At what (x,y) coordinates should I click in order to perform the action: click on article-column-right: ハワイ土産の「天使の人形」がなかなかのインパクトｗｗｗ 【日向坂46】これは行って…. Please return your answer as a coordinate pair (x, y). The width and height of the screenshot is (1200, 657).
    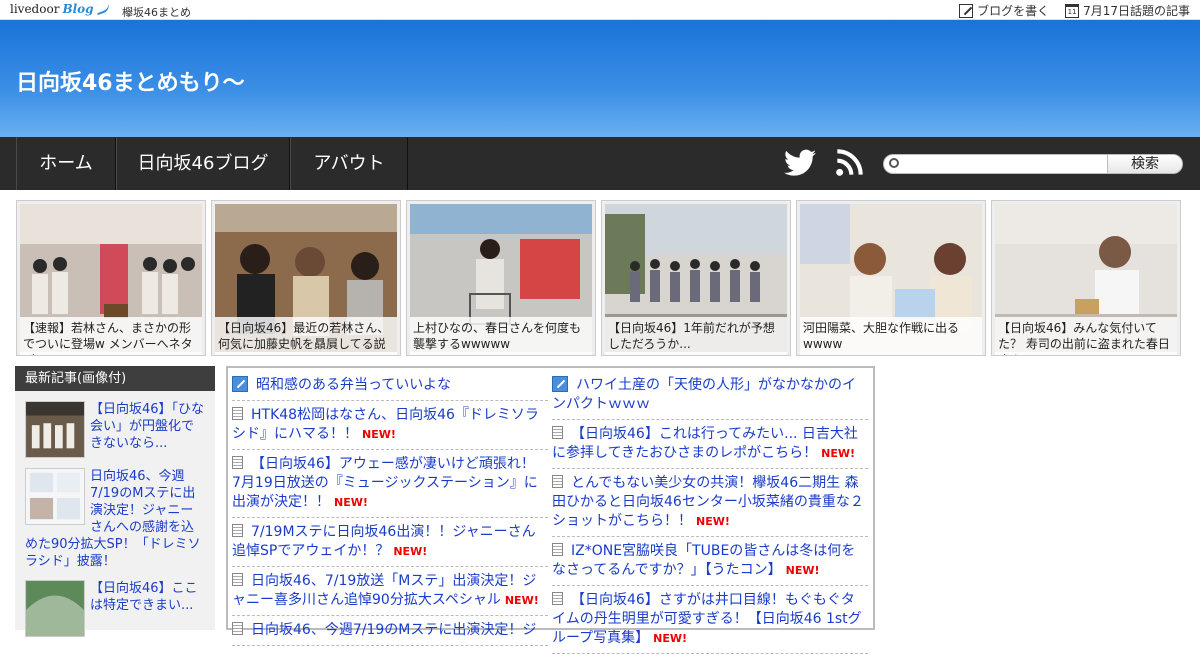
    Looking at the image, I should click on (710, 515).